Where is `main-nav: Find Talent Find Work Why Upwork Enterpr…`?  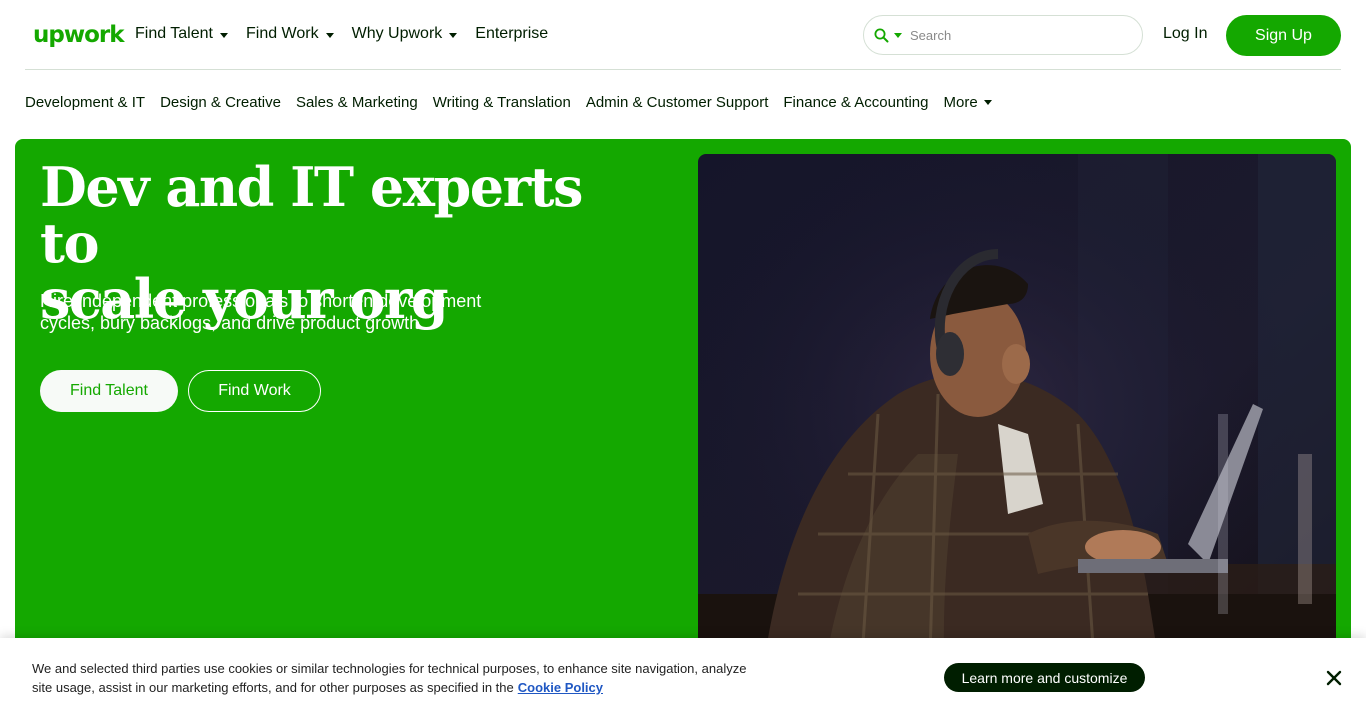
main-nav: Find Talent Find Work Why Upwork Enterpr… is located at coordinates (350, 34).